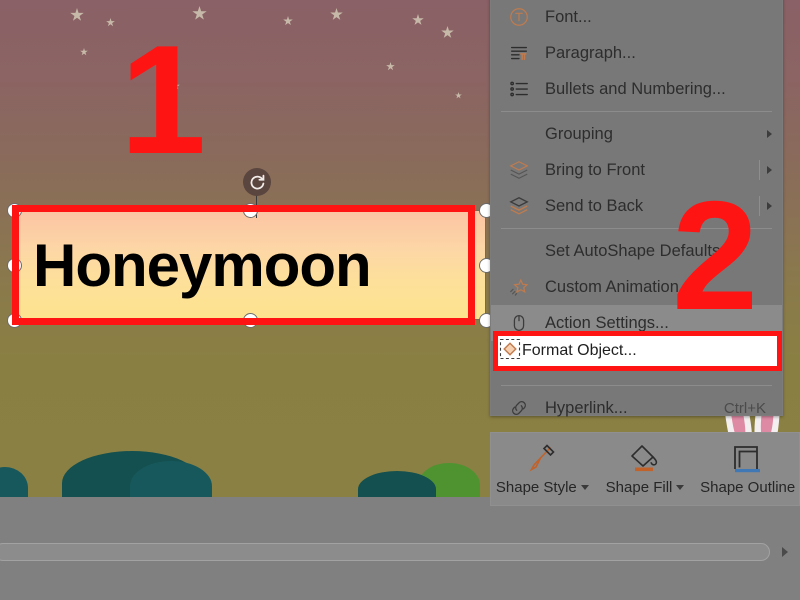 The image size is (800, 600). What do you see at coordinates (519, 206) in the screenshot?
I see `send-to-back-icon` at bounding box center [519, 206].